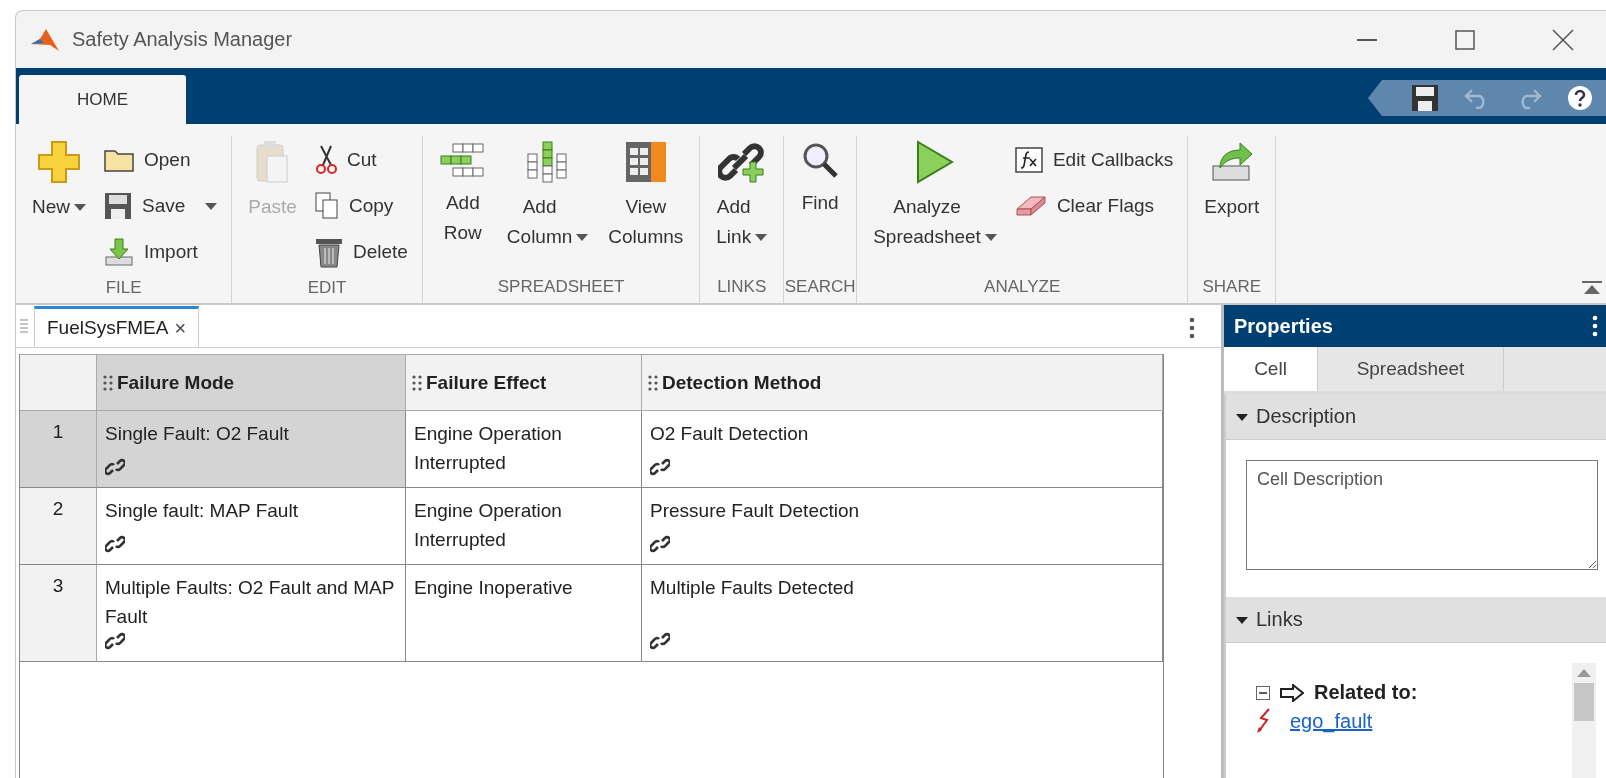 The height and width of the screenshot is (778, 1606). What do you see at coordinates (1592, 288) in the screenshot?
I see `collapse-ribbon-icon` at bounding box center [1592, 288].